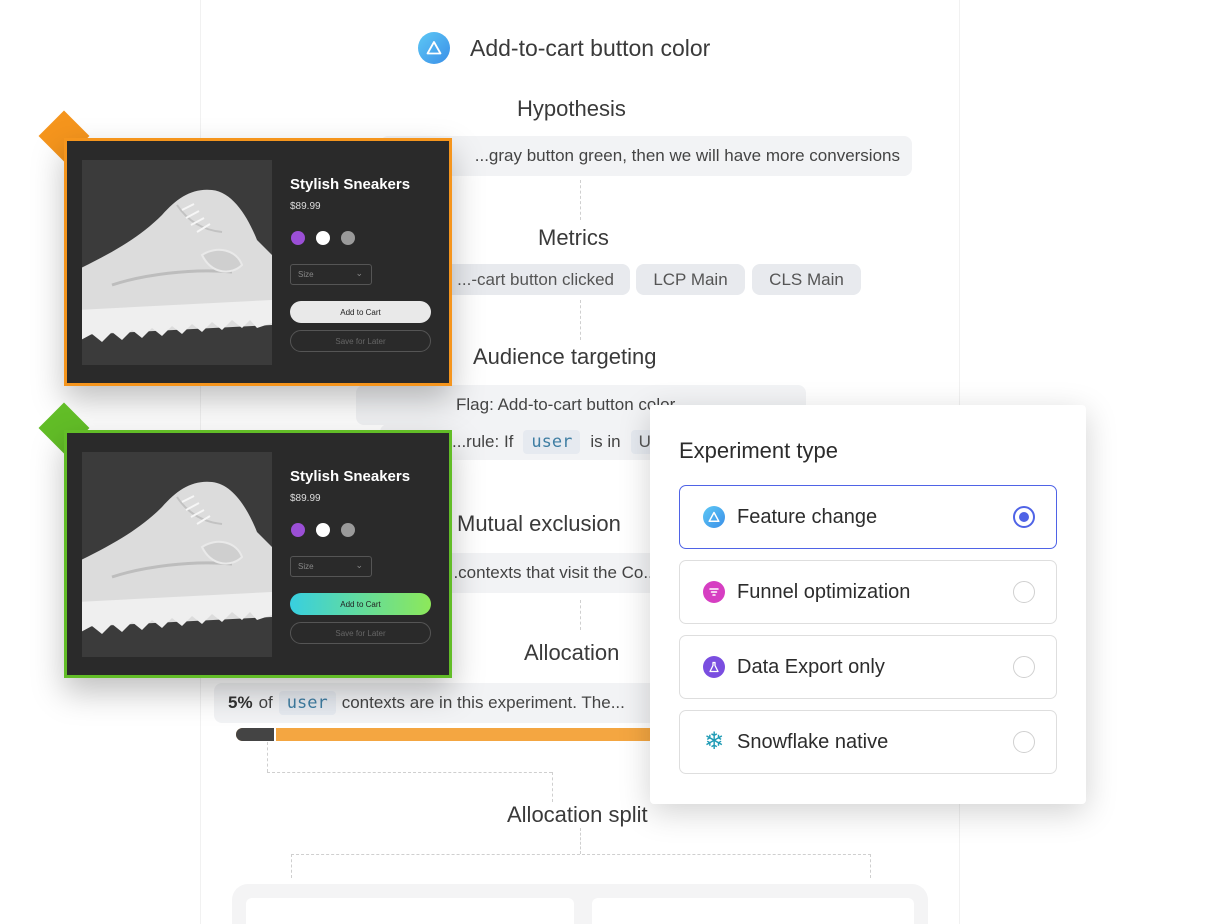 Image resolution: width=1226 pixels, height=924 pixels. What do you see at coordinates (573, 237) in the screenshot?
I see `metrics-heading: Metrics` at bounding box center [573, 237].